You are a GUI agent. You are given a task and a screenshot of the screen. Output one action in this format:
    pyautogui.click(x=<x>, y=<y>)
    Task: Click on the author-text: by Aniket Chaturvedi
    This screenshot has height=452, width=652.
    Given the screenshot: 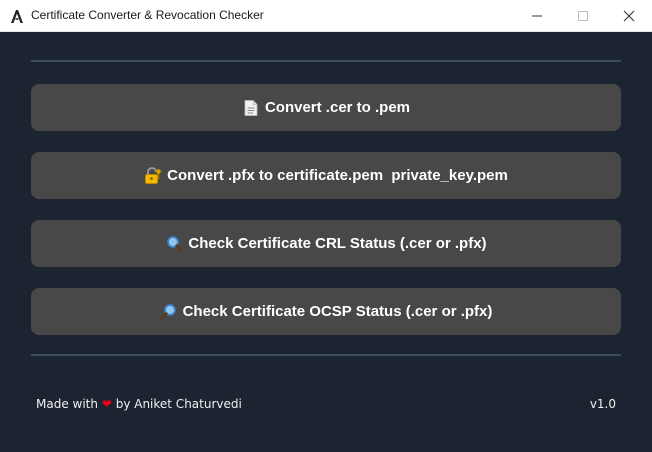 What is the action you would take?
    pyautogui.click(x=178, y=404)
    